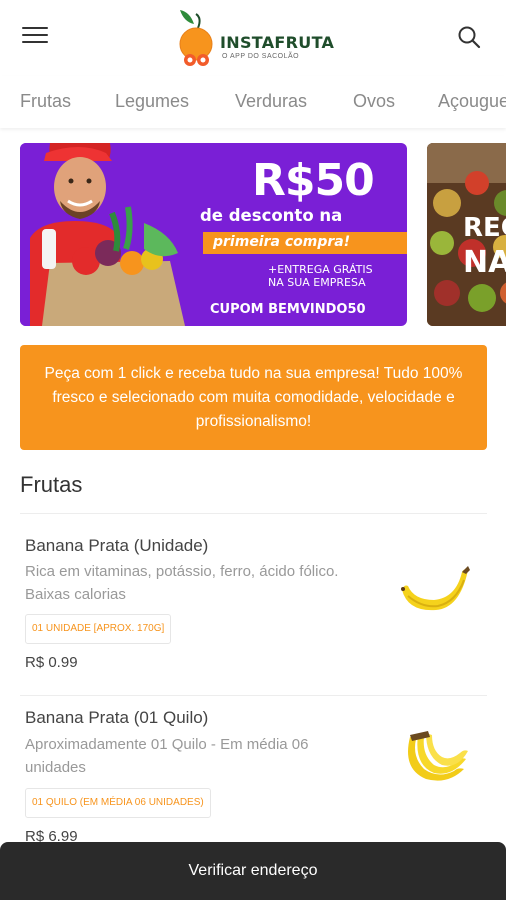  What do you see at coordinates (271, 101) in the screenshot?
I see `tab-verduras: Verduras` at bounding box center [271, 101].